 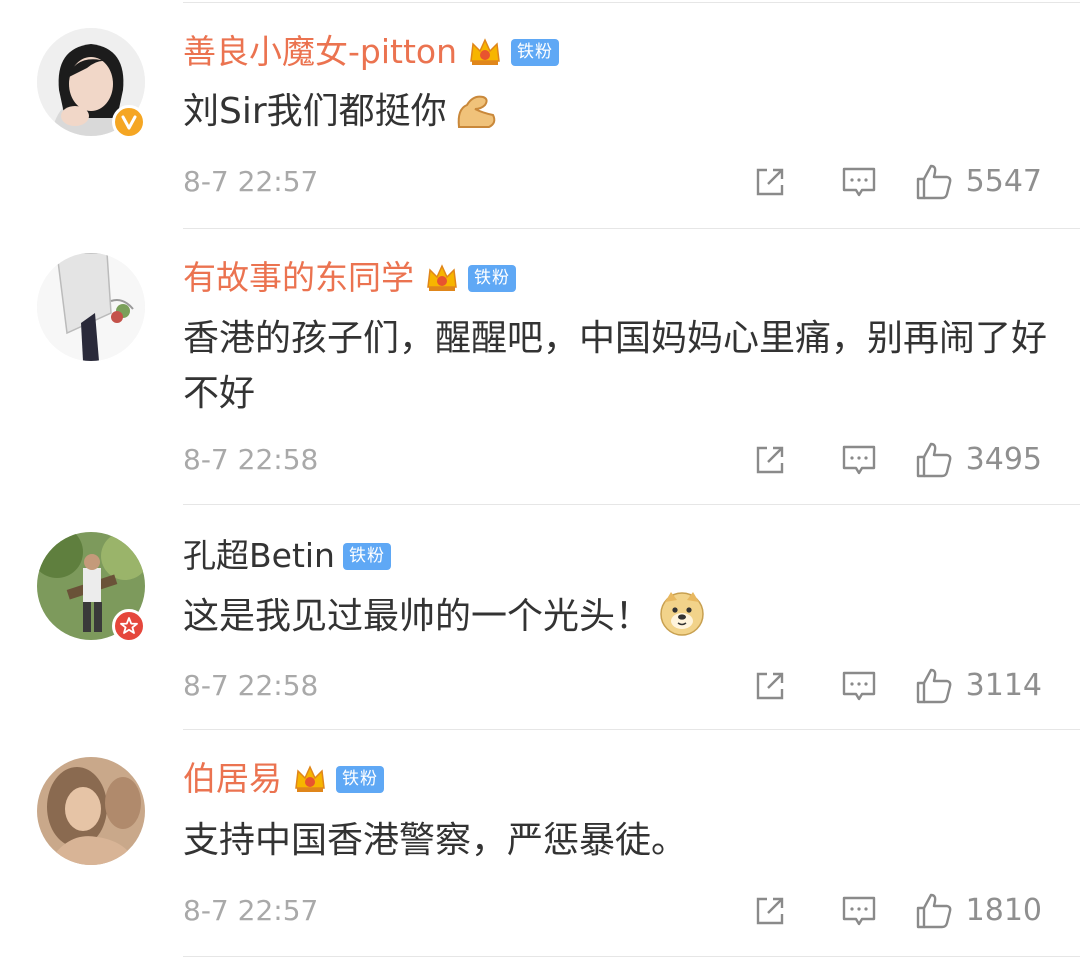 What do you see at coordinates (129, 626) in the screenshot?
I see `star-badge-icon` at bounding box center [129, 626].